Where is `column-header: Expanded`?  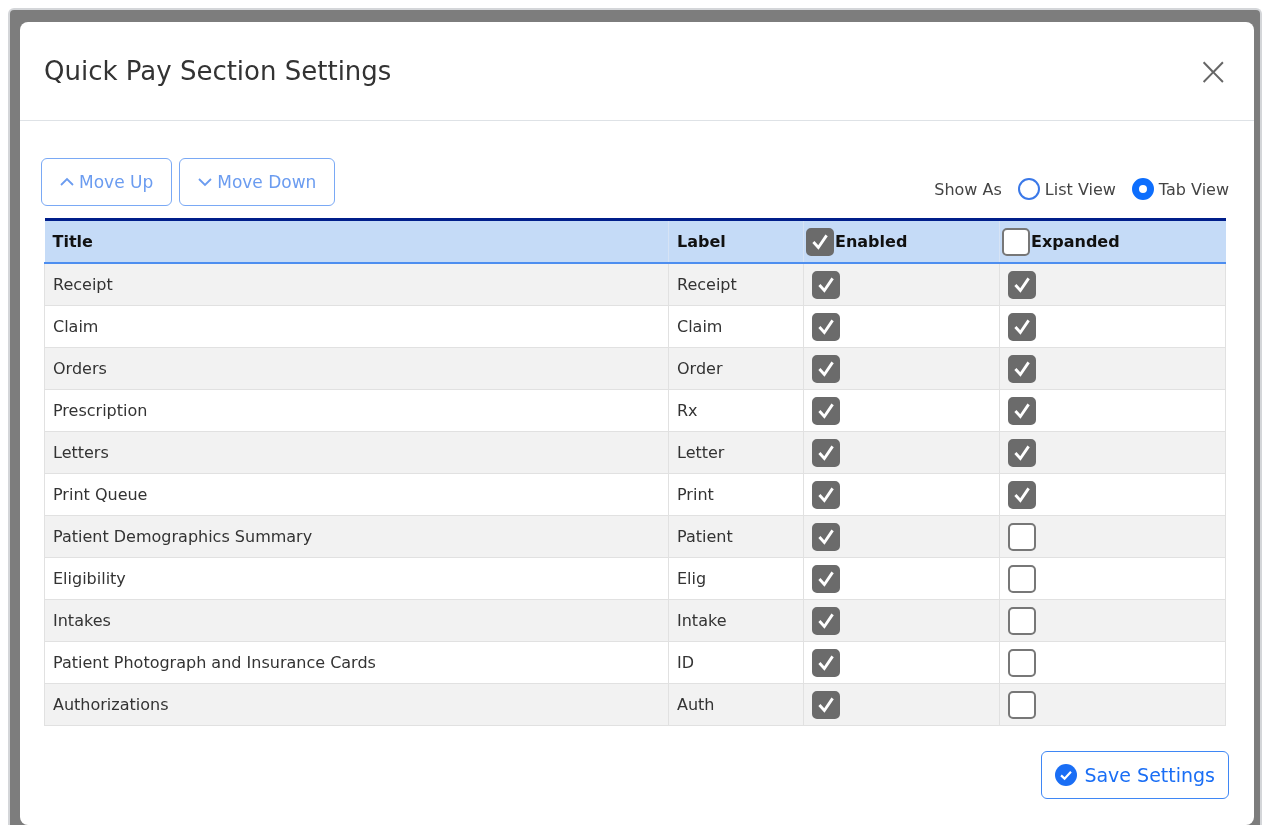
column-header: Expanded is located at coordinates (1112, 241).